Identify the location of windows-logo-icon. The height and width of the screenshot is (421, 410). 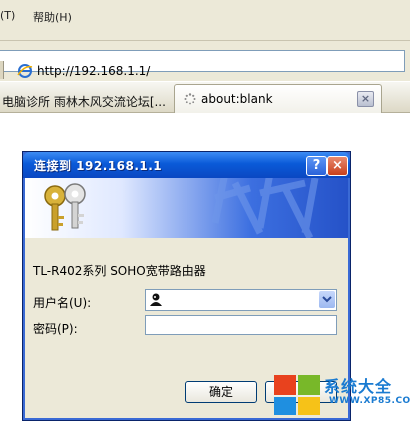
(297, 395).